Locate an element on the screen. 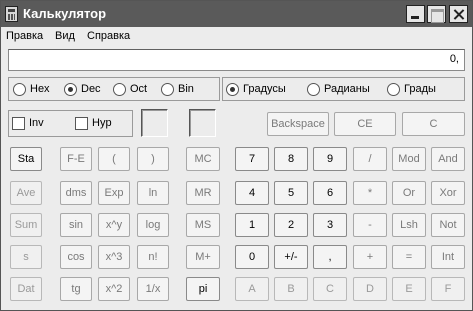 The height and width of the screenshot is (311, 473). stat-button-dat: Dat is located at coordinates (26, 289).